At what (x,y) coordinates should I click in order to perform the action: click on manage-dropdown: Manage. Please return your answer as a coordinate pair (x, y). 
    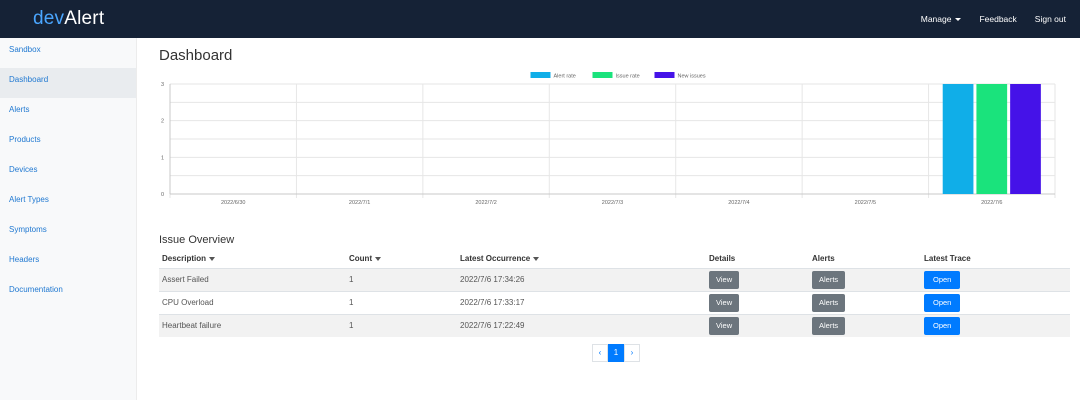
    Looking at the image, I should click on (941, 19).